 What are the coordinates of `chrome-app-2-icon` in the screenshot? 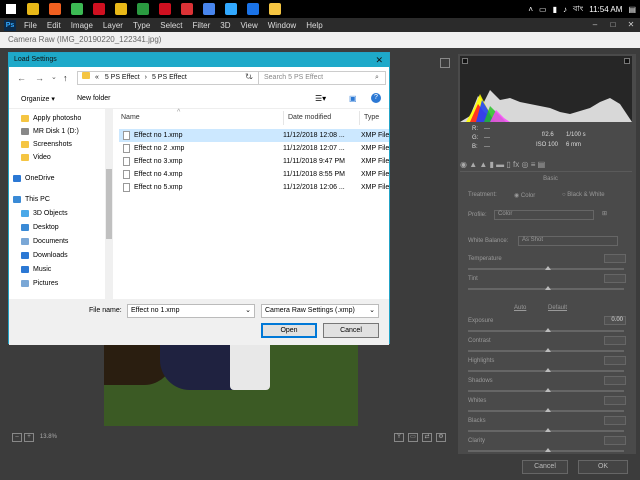 It's located at (77, 9).